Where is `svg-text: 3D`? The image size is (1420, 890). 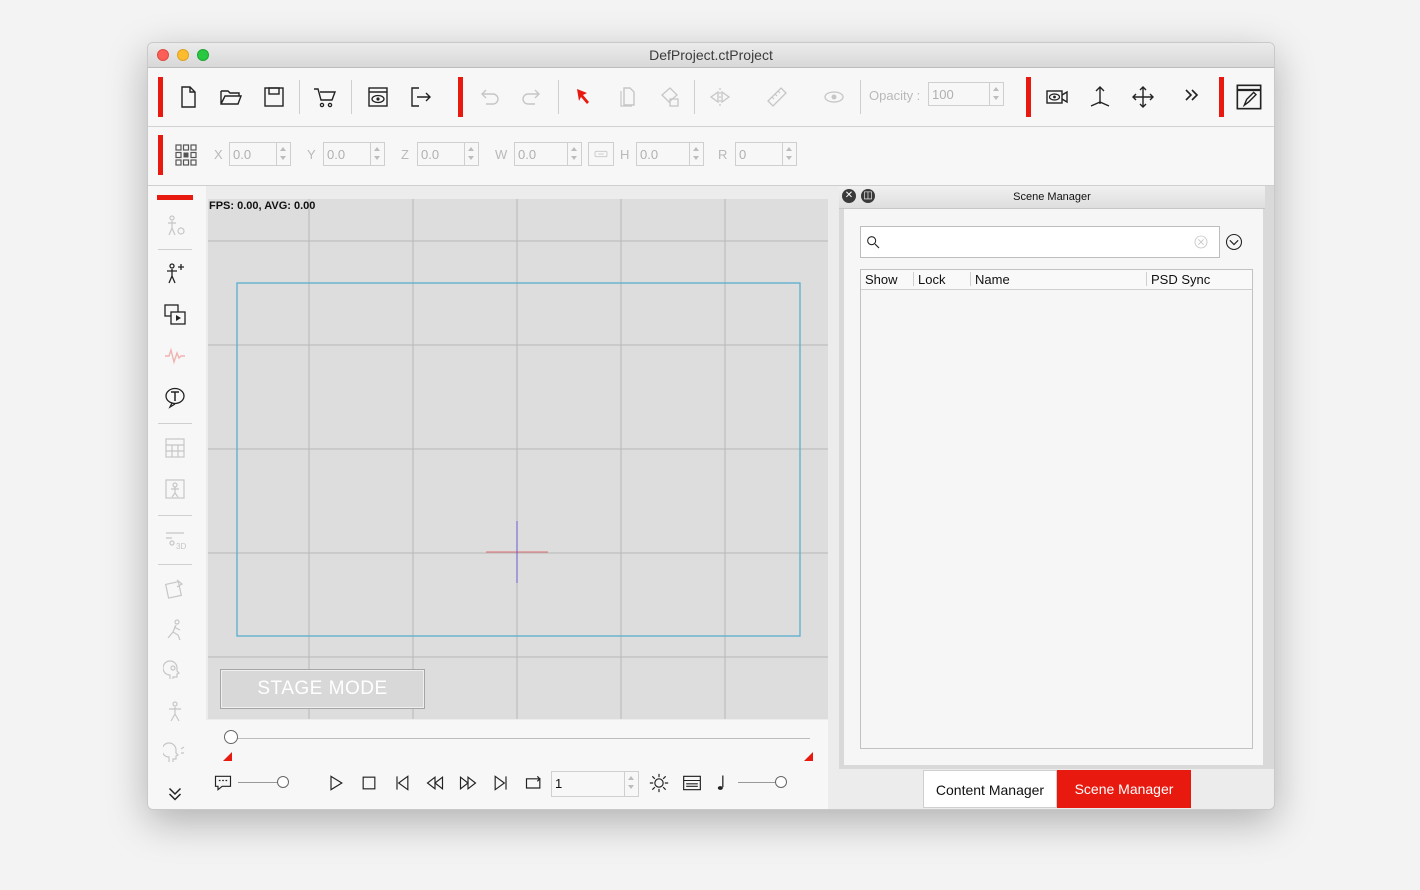
svg-text: 3D is located at coordinates (181, 546).